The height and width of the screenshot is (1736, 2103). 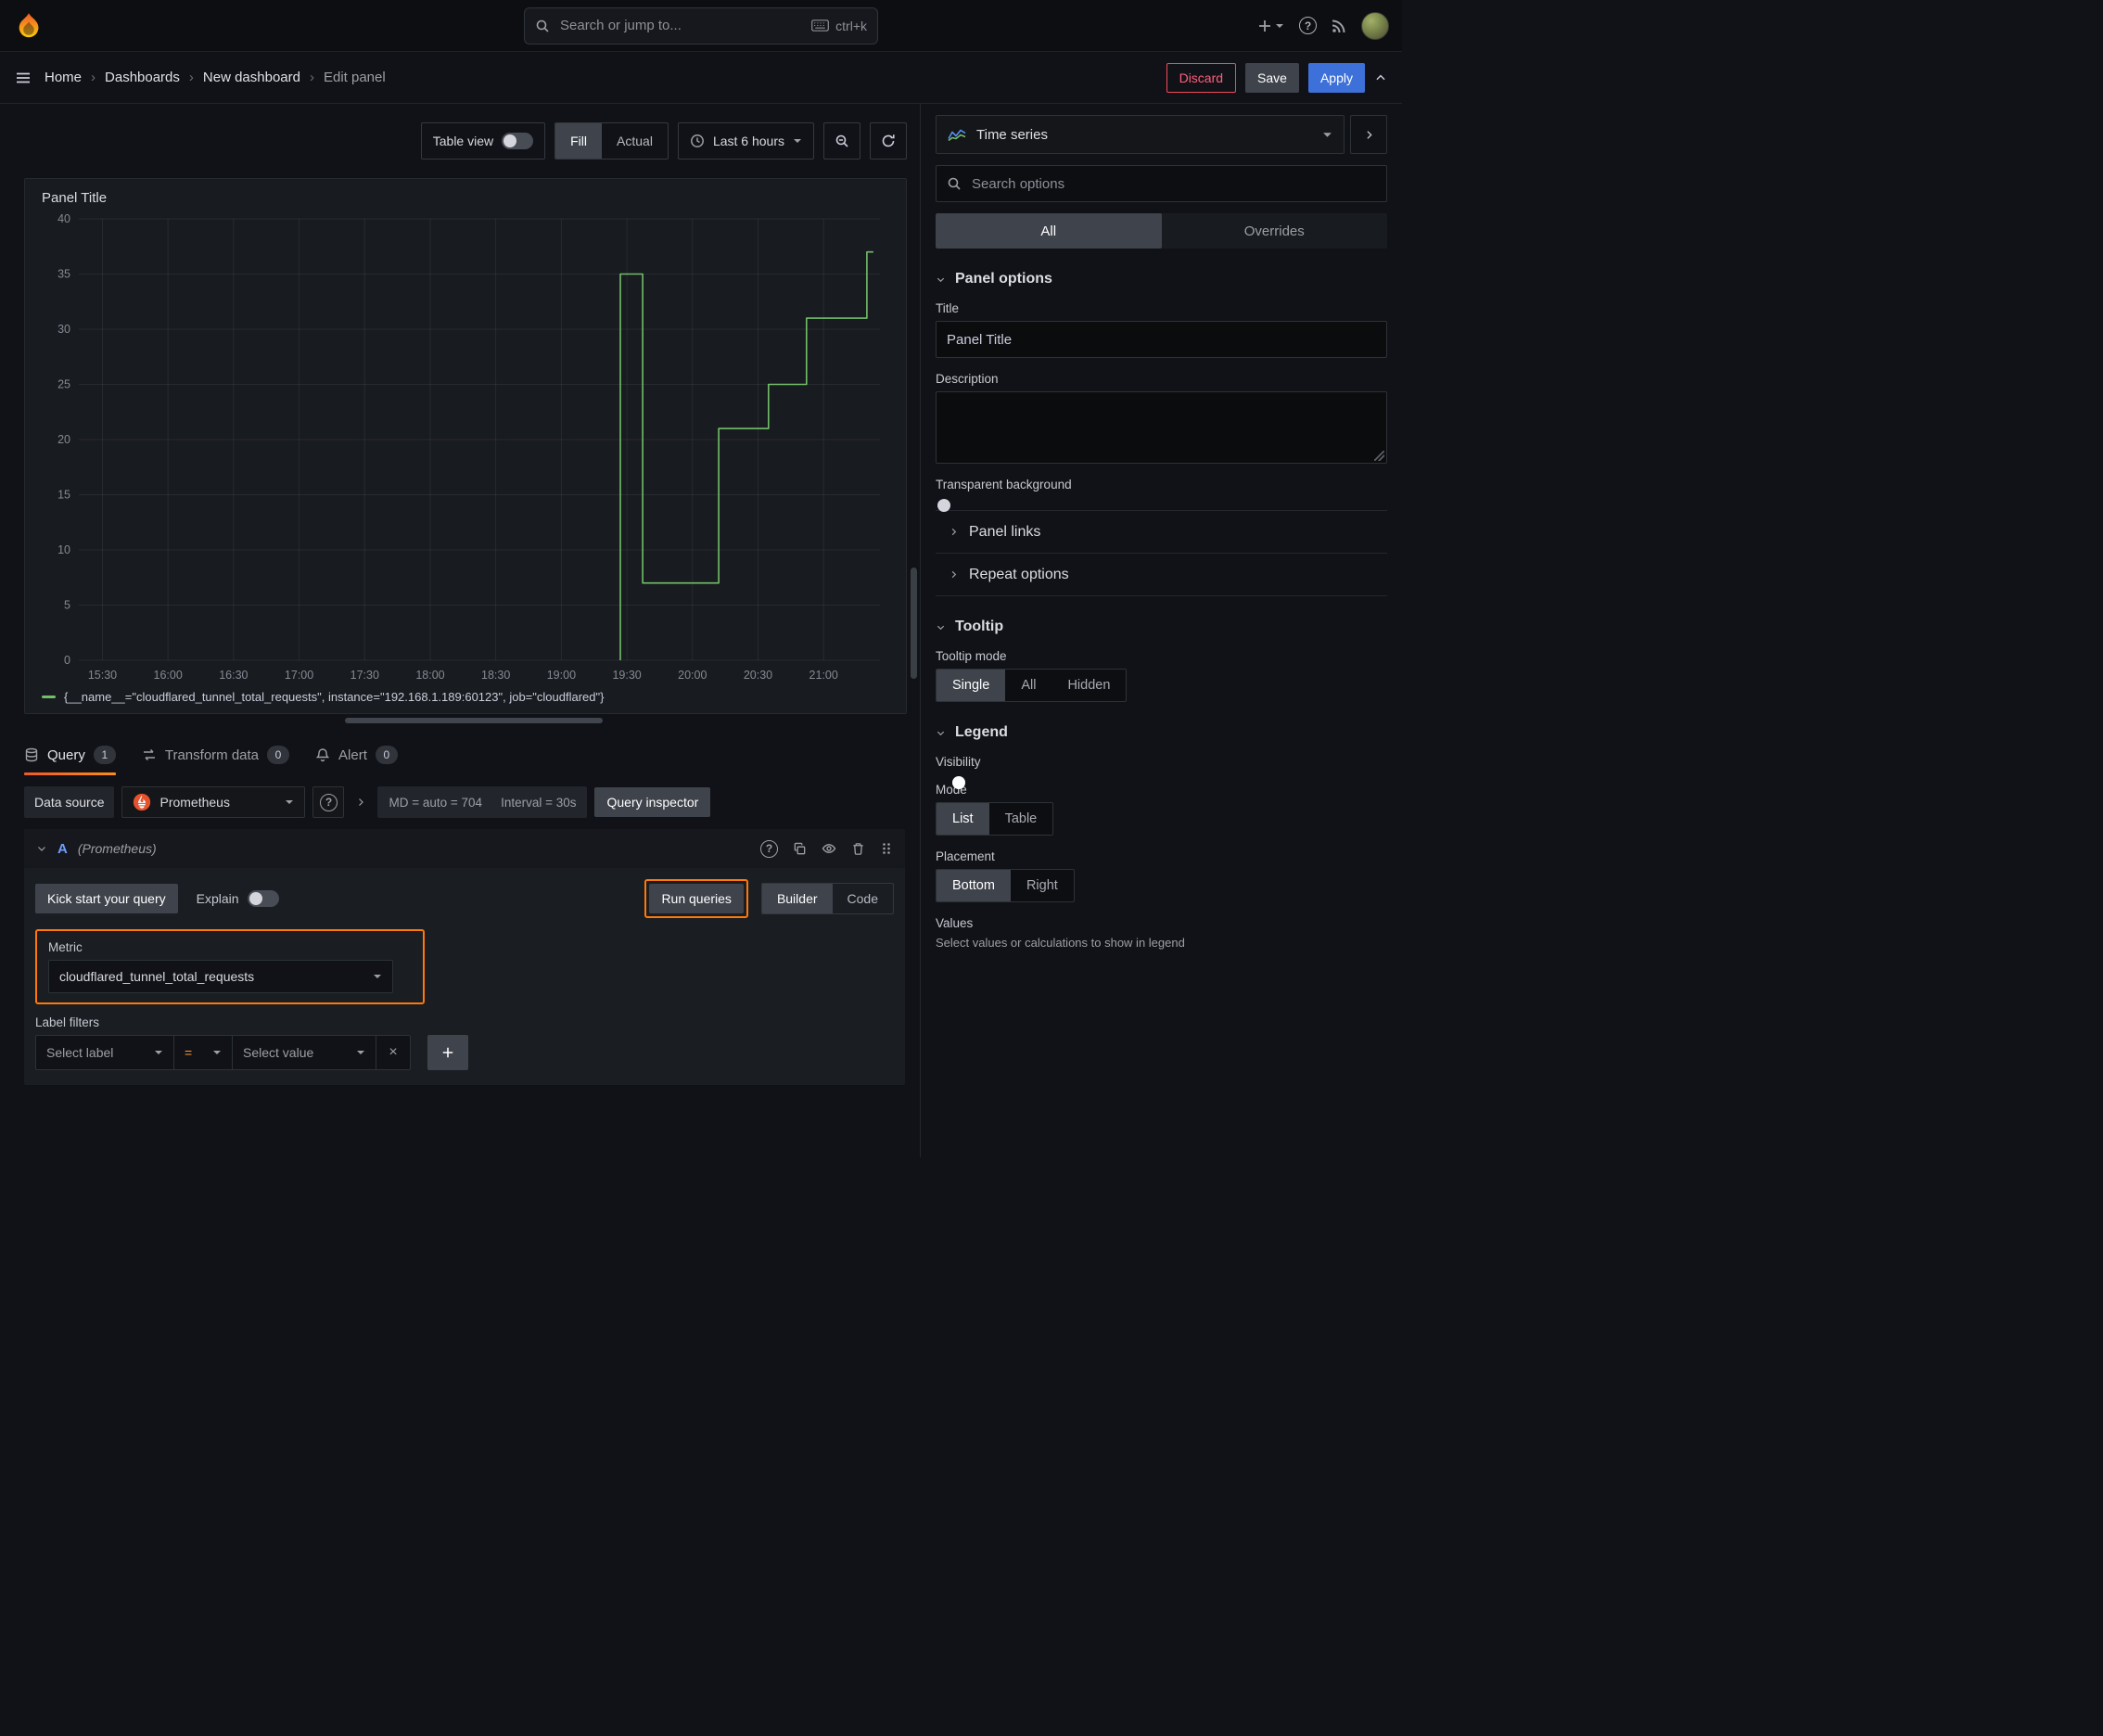 I want to click on tooltip-mode-single: Single, so click(x=971, y=685).